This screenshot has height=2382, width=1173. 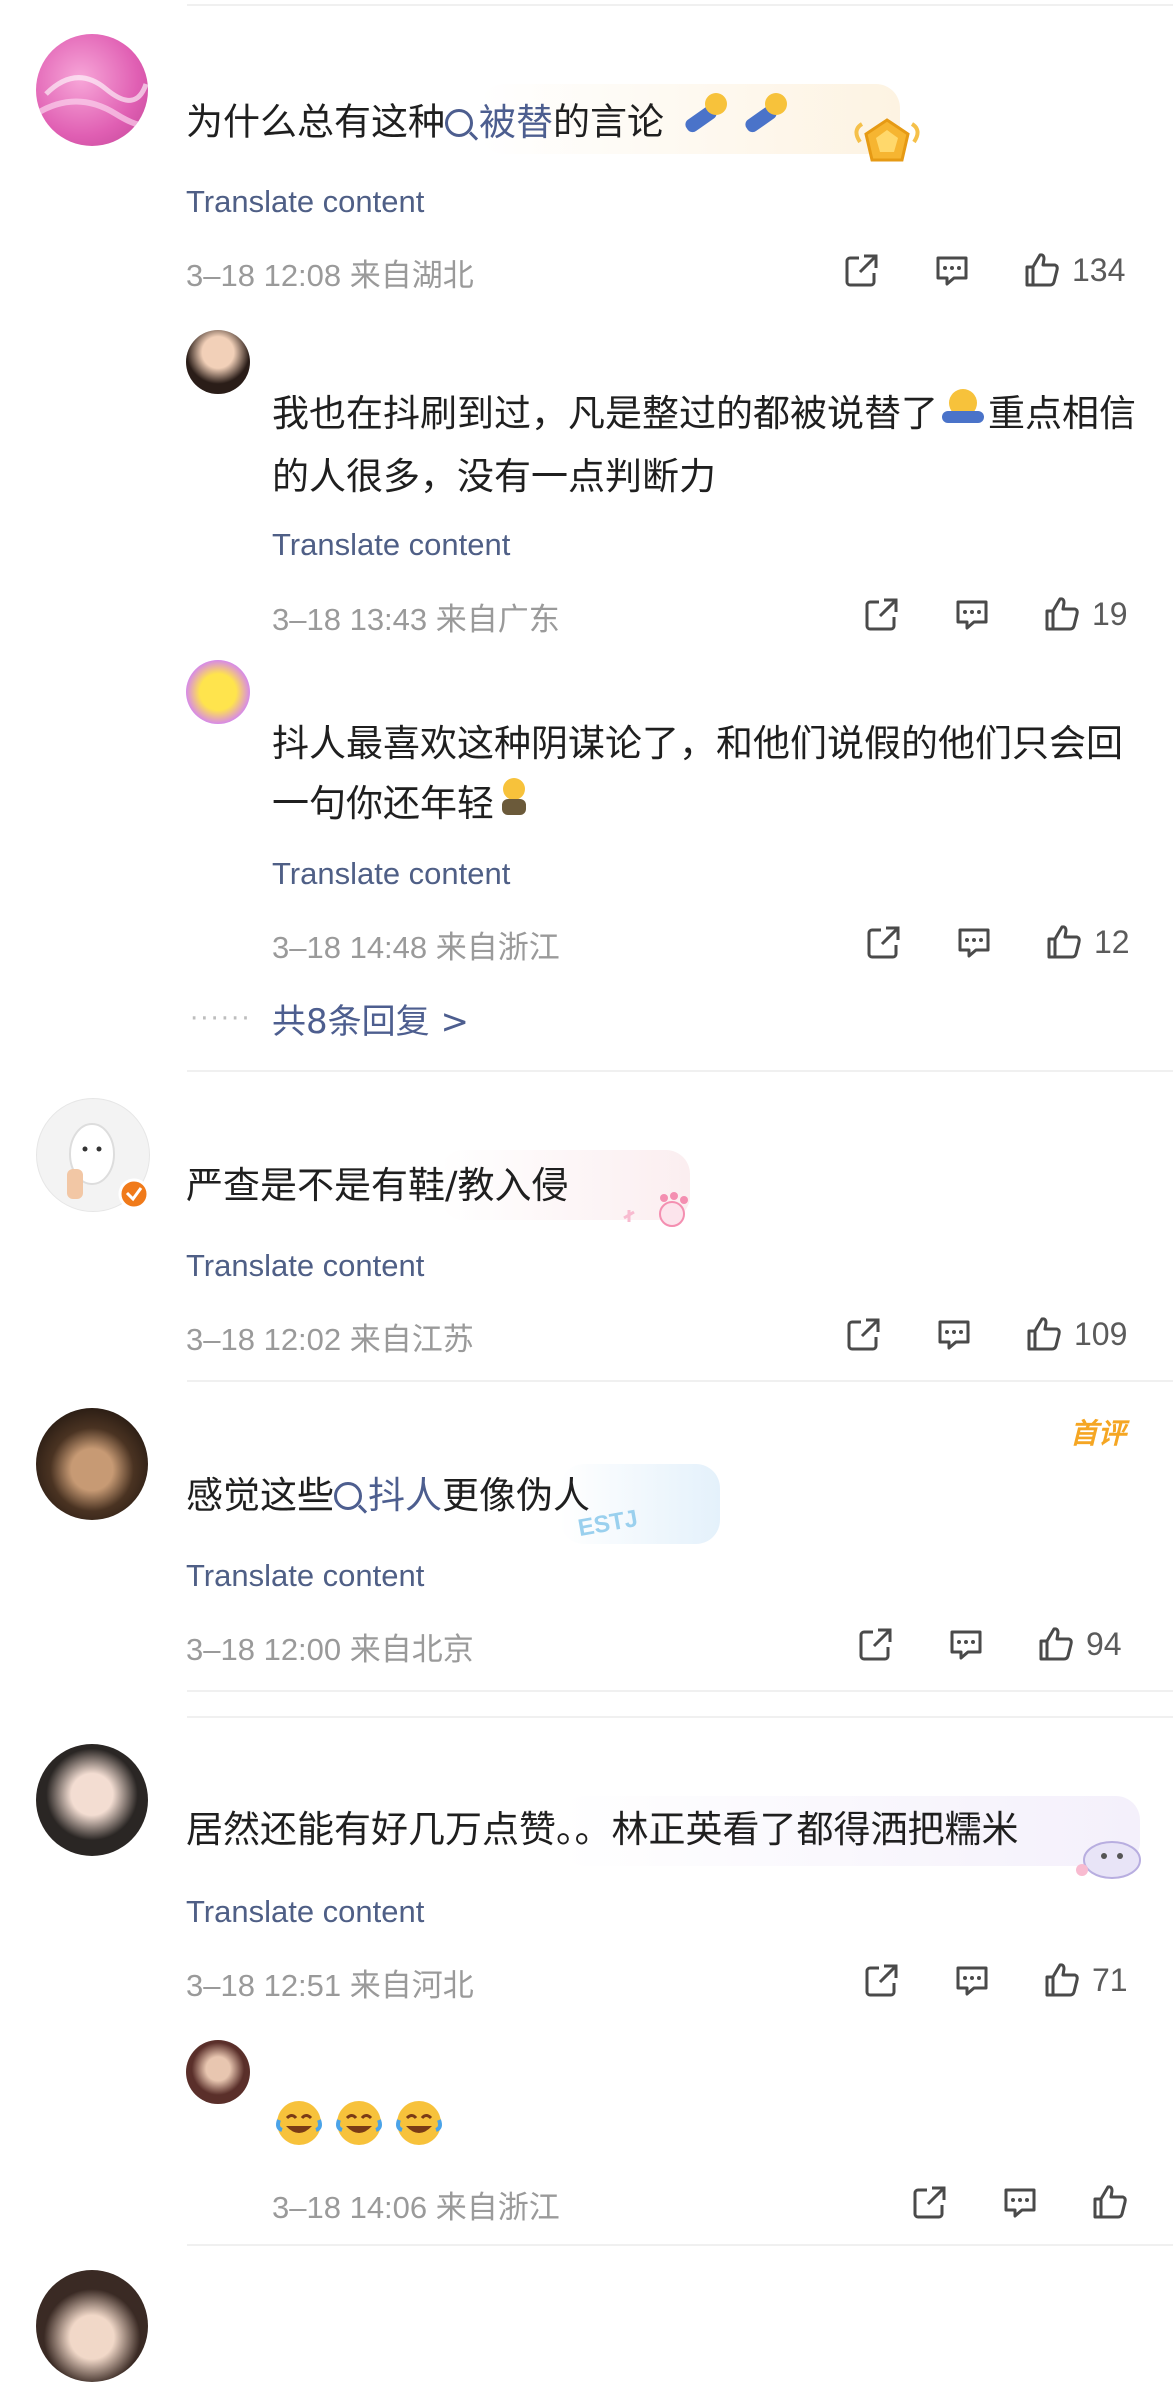 What do you see at coordinates (887, 144) in the screenshot?
I see `gold-badge-icon` at bounding box center [887, 144].